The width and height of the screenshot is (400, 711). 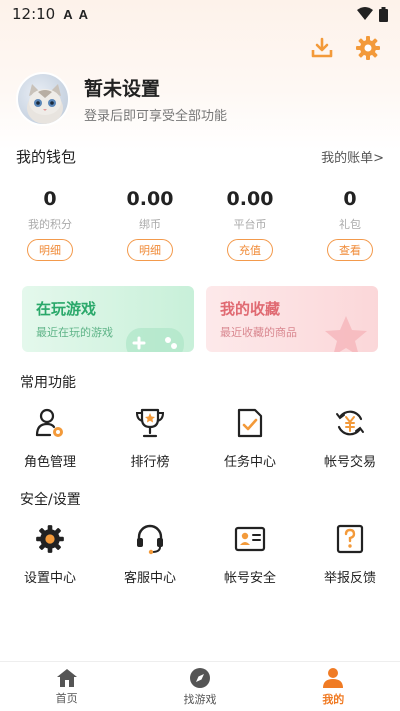 I want to click on wallet-item-gift: 0 礼包 查看, so click(x=350, y=224).